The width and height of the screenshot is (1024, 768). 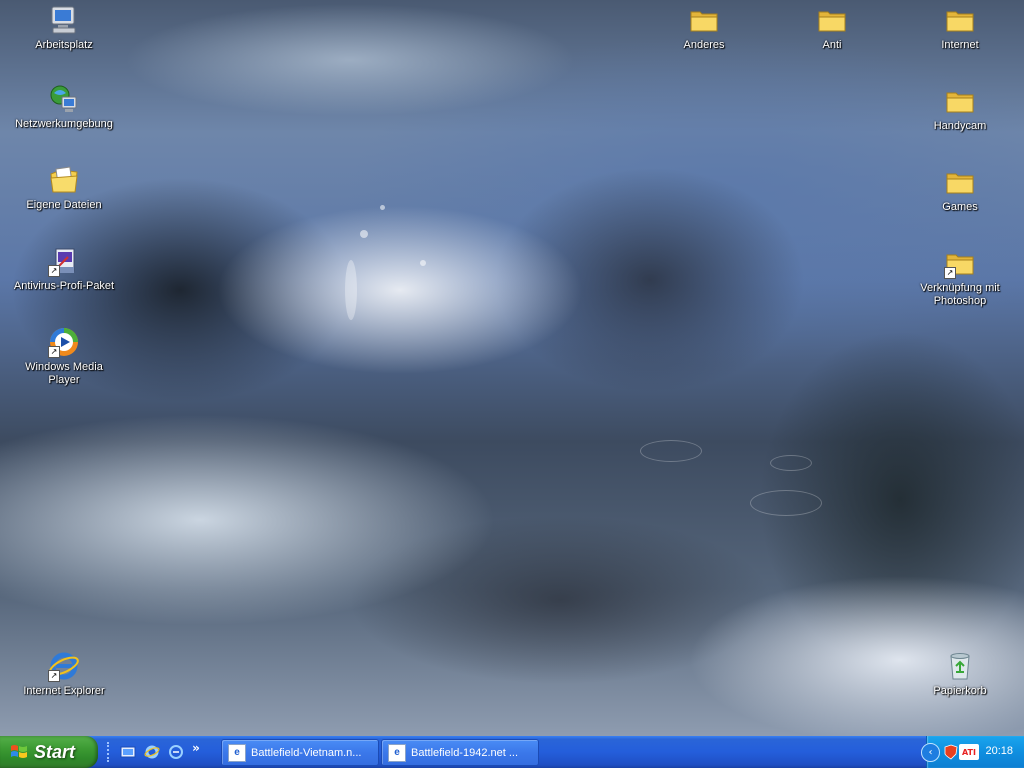 What do you see at coordinates (64, 45) in the screenshot?
I see `icon-label: Arbeitsplatz` at bounding box center [64, 45].